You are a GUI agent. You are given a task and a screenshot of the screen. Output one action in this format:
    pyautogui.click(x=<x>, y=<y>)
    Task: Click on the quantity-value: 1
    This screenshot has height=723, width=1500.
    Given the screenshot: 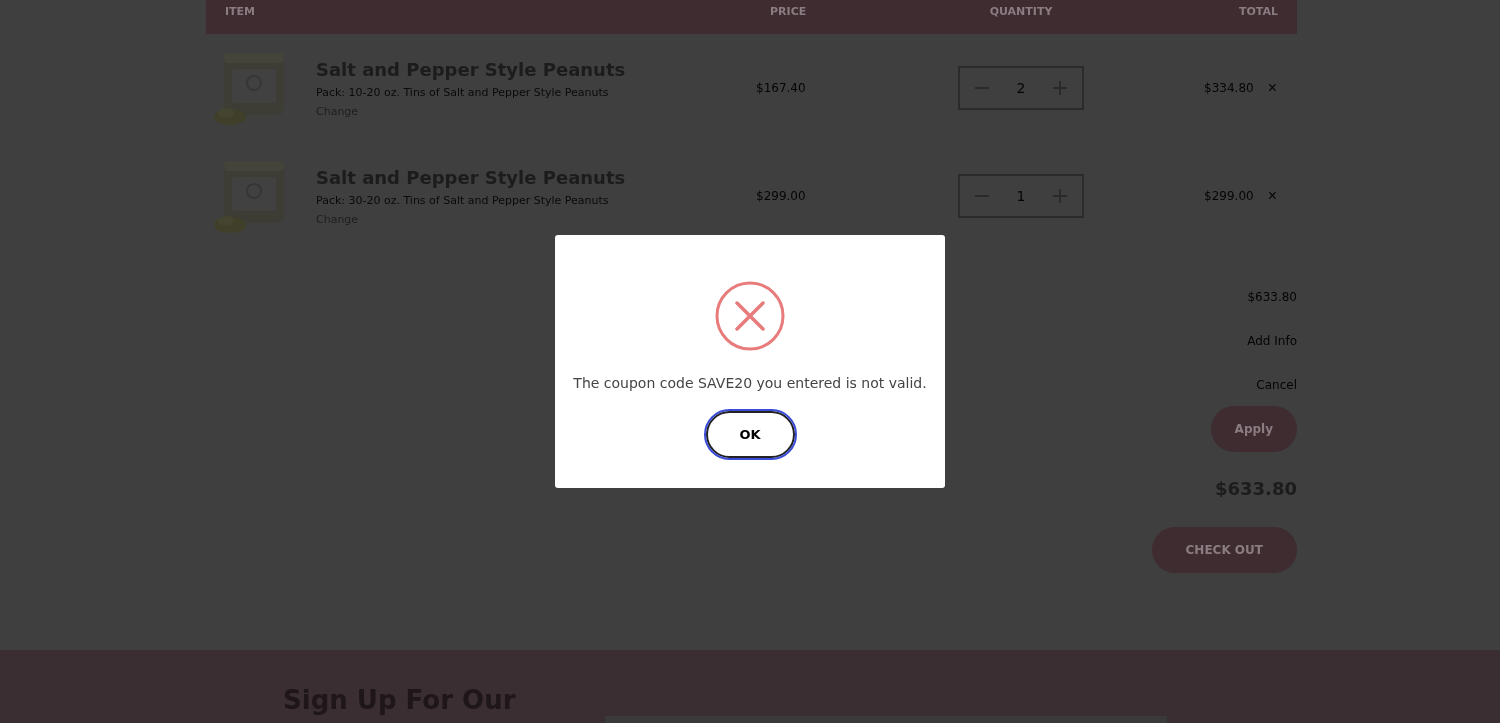 What is the action you would take?
    pyautogui.click(x=1021, y=196)
    